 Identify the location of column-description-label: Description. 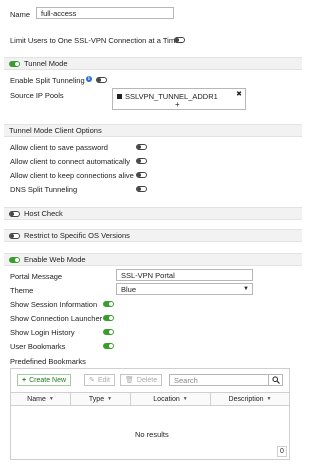
(246, 399).